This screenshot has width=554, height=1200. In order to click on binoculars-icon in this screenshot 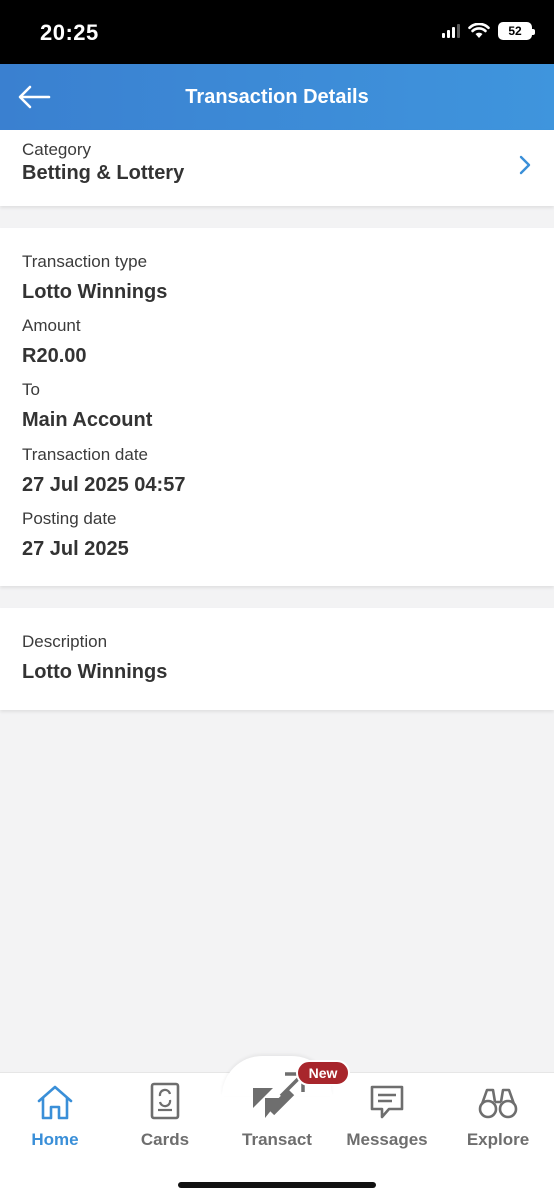, I will do `click(498, 1103)`.